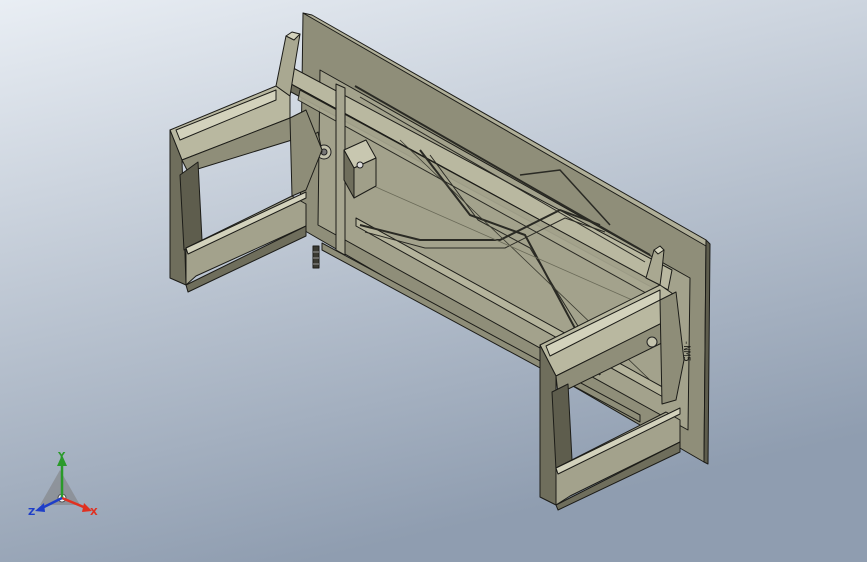 The image size is (867, 562). What do you see at coordinates (94, 512) in the screenshot?
I see `triad-x-label: X` at bounding box center [94, 512].